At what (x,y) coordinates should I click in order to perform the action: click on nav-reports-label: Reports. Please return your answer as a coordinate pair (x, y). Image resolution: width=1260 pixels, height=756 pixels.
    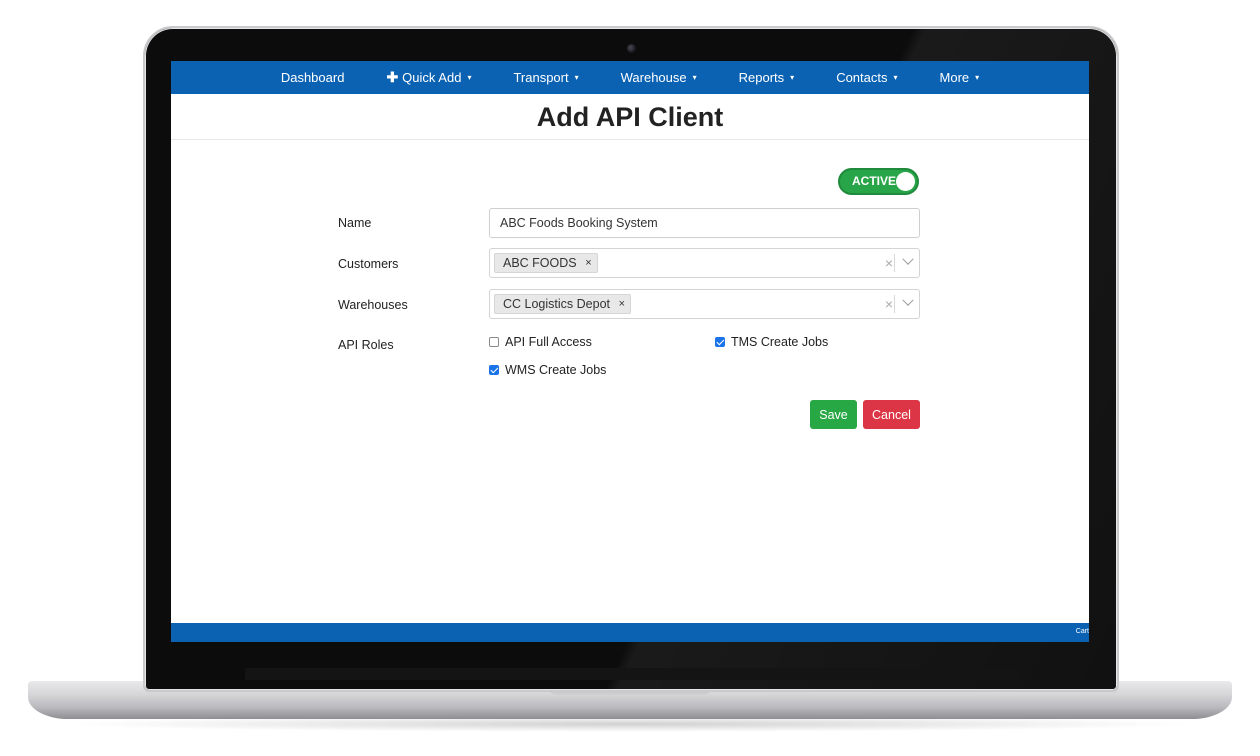
    Looking at the image, I should click on (761, 77).